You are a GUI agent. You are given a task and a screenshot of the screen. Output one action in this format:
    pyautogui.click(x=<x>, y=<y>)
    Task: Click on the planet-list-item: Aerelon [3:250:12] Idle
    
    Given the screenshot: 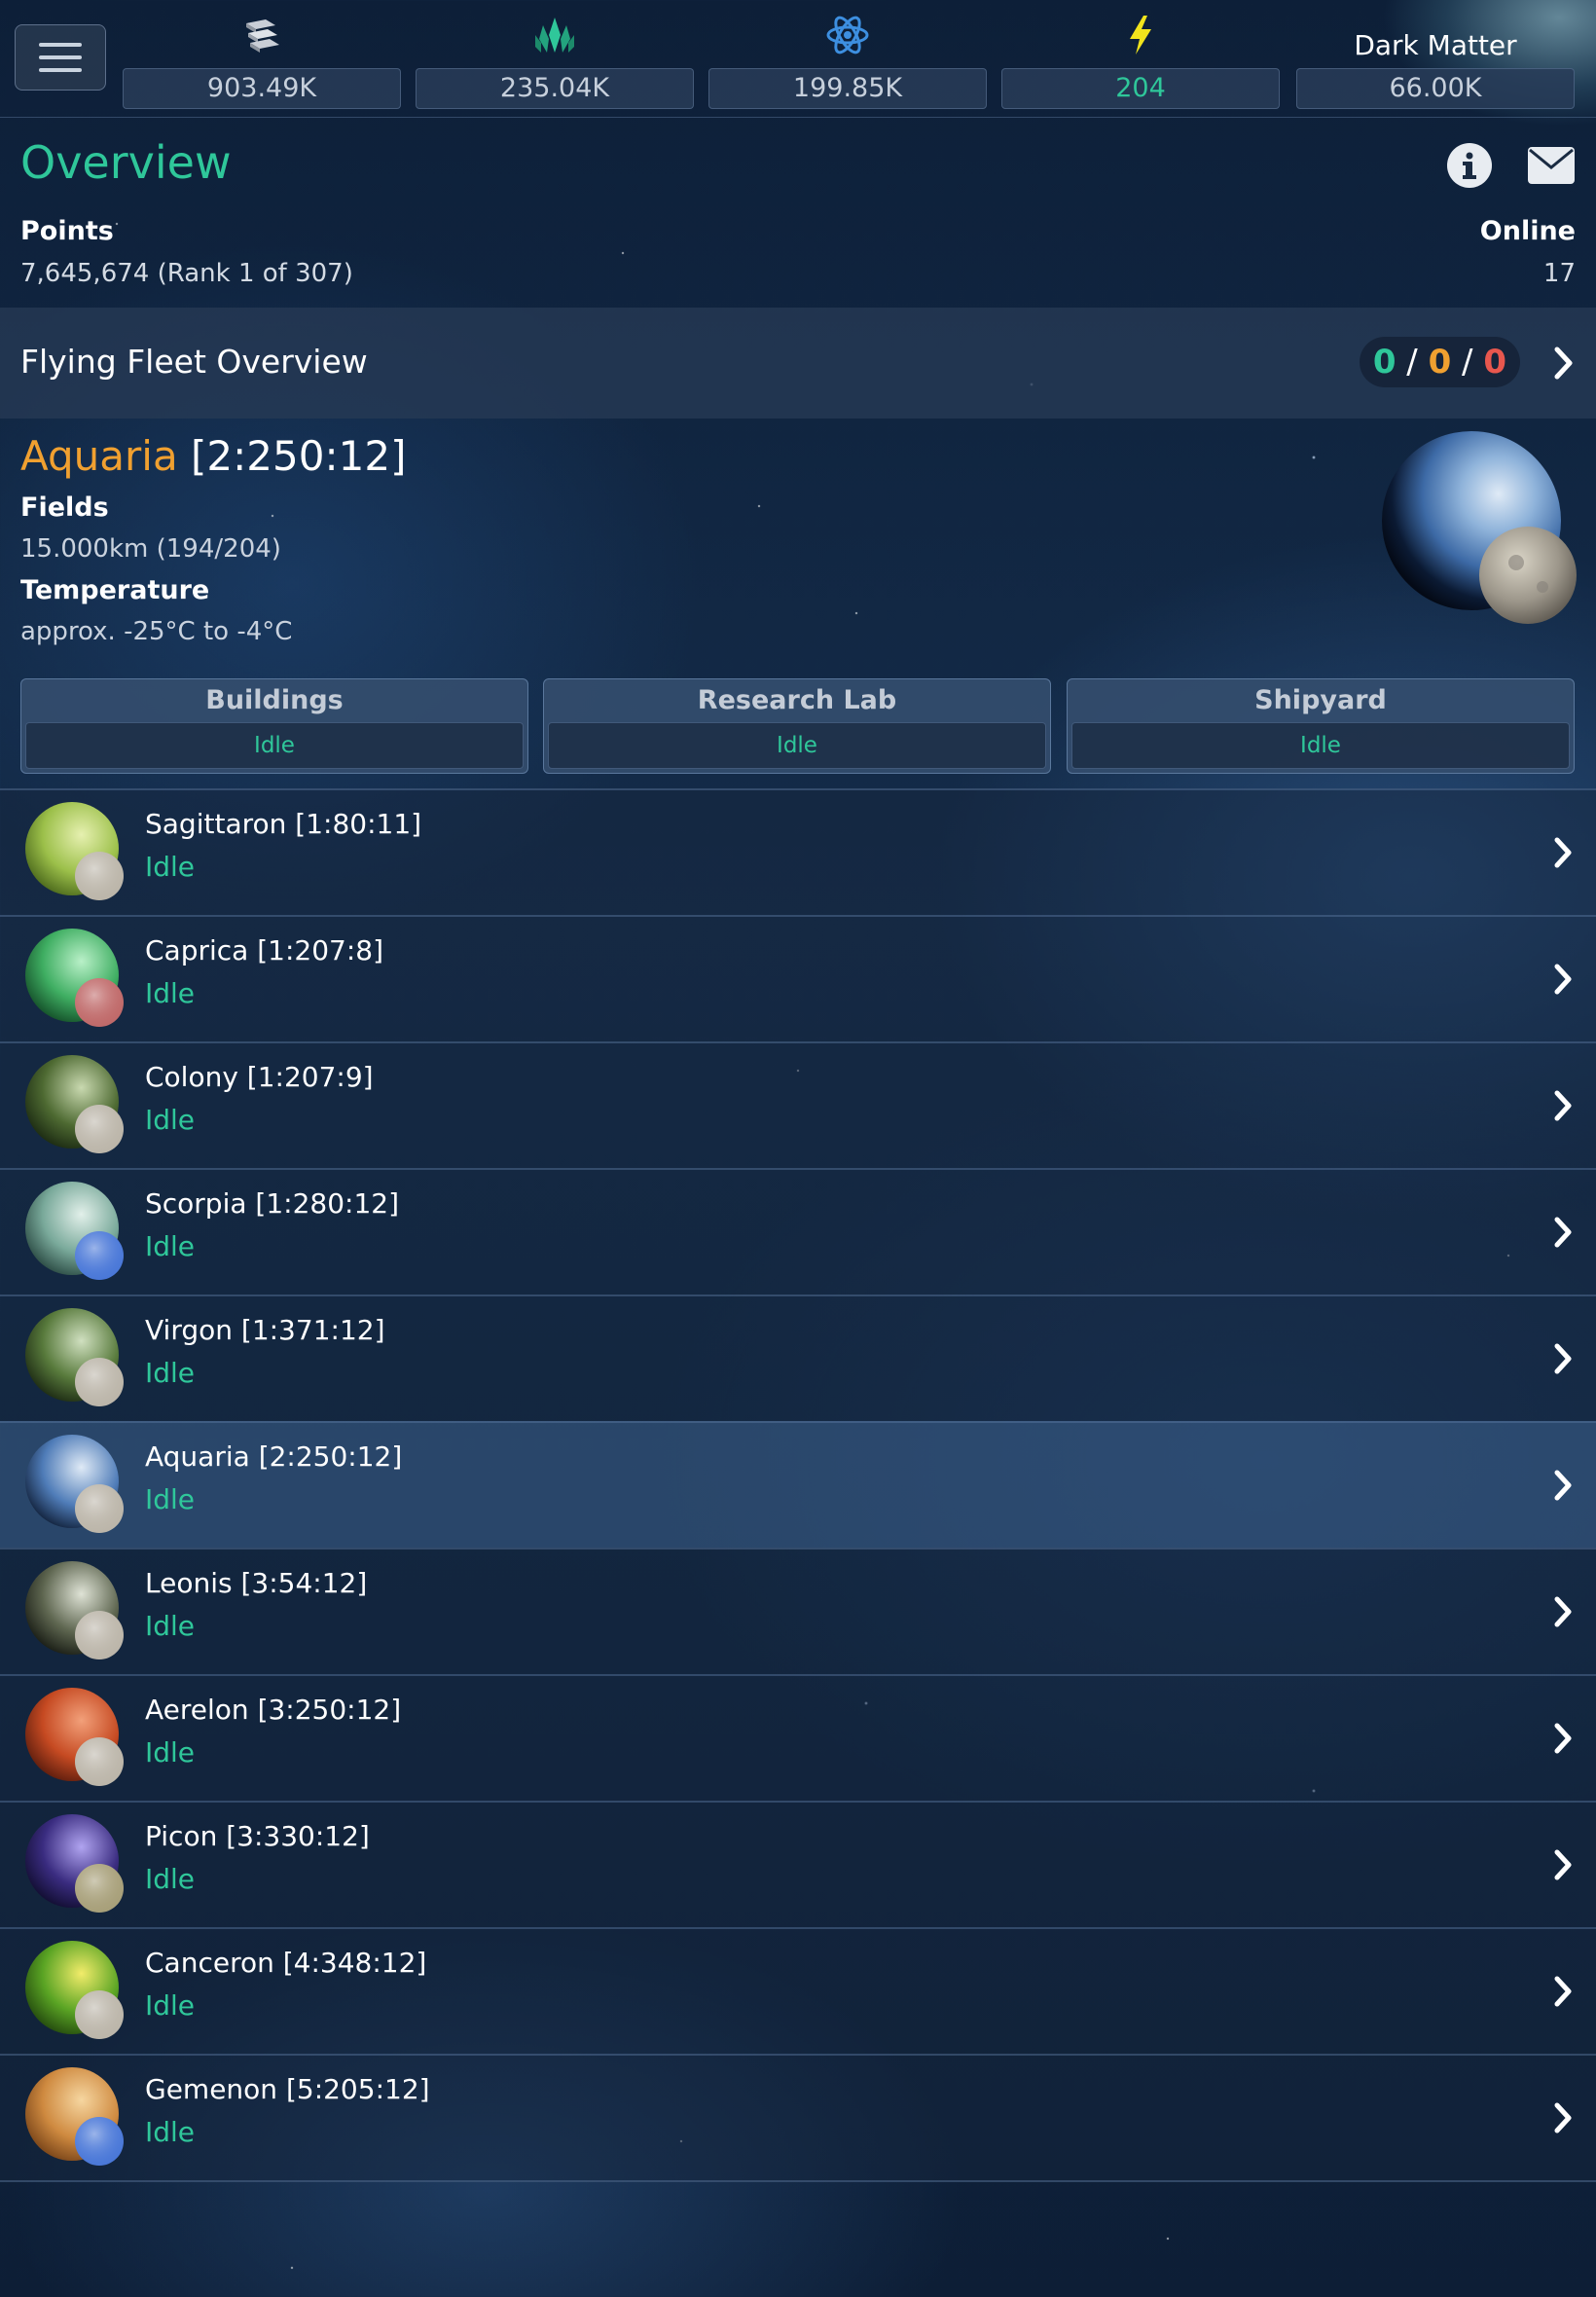 What is the action you would take?
    pyautogui.click(x=798, y=1738)
    